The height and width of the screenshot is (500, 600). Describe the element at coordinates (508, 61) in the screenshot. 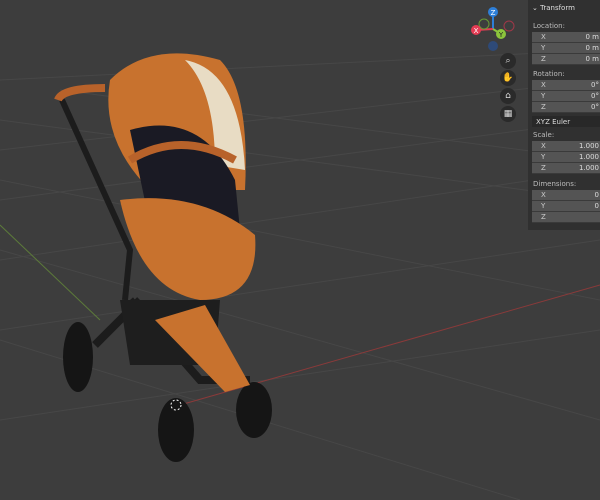

I see `zoom-icon: ⌕` at that location.